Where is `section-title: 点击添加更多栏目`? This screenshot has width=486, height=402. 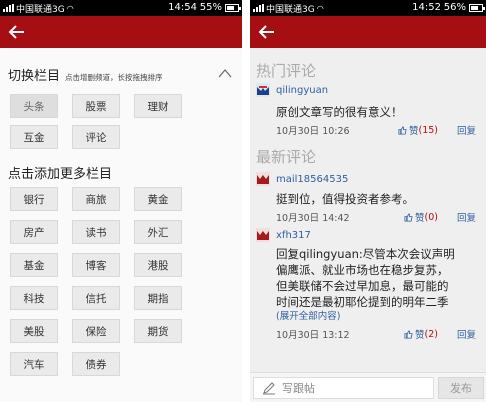 section-title: 点击添加更多栏目 is located at coordinates (60, 174).